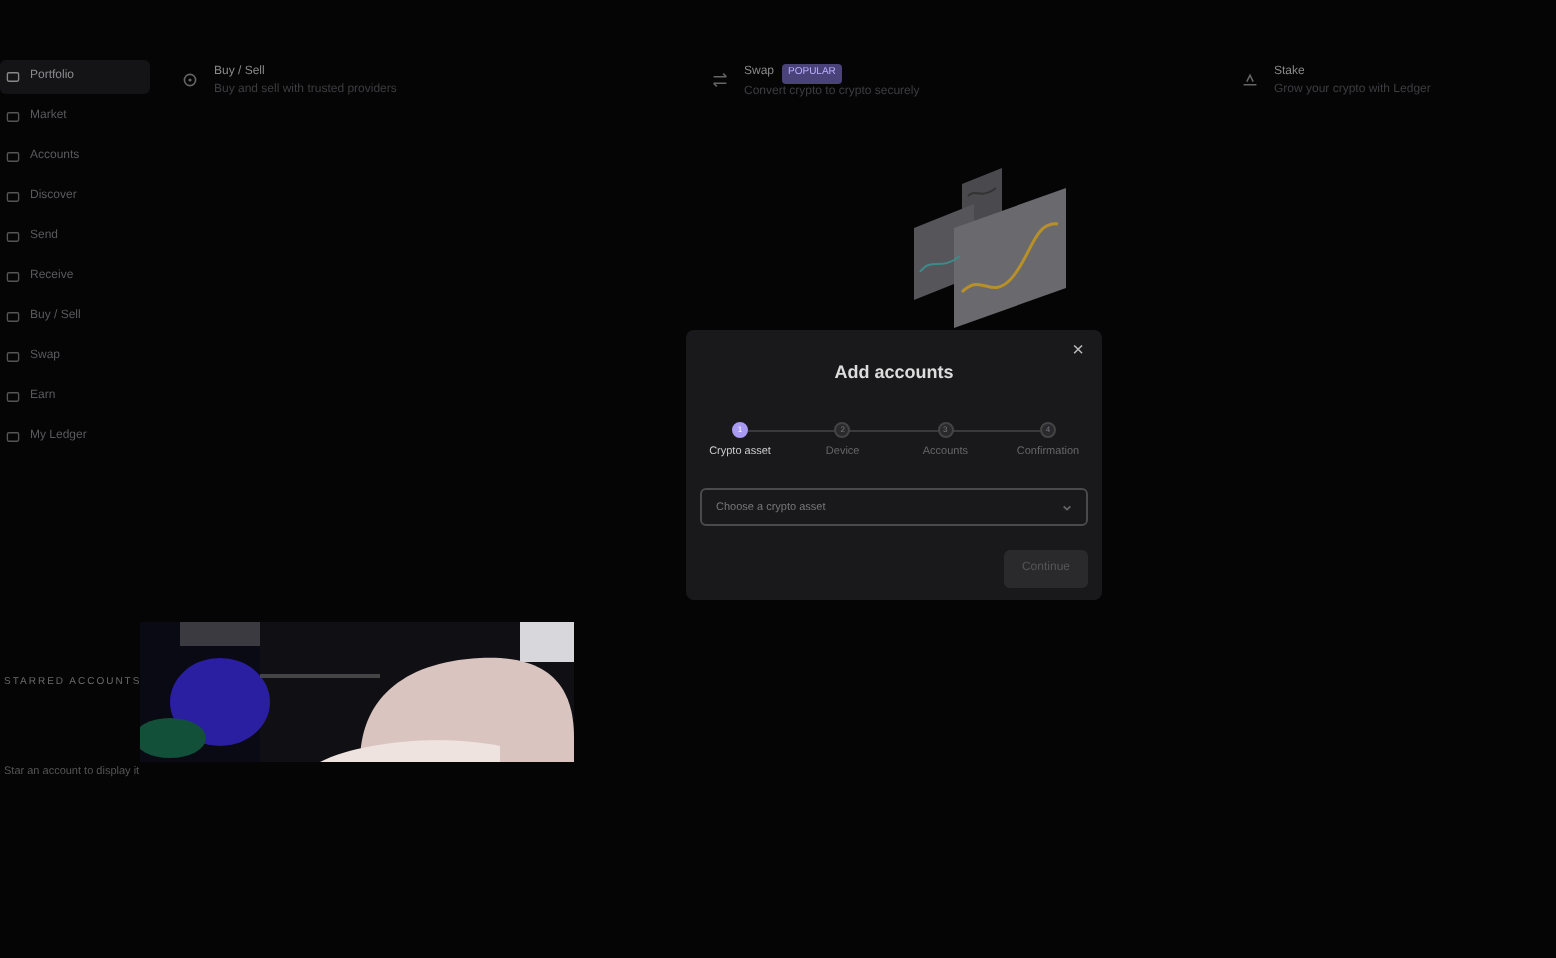 The height and width of the screenshot is (958, 1556). What do you see at coordinates (894, 372) in the screenshot?
I see `modal-title: Add accounts` at bounding box center [894, 372].